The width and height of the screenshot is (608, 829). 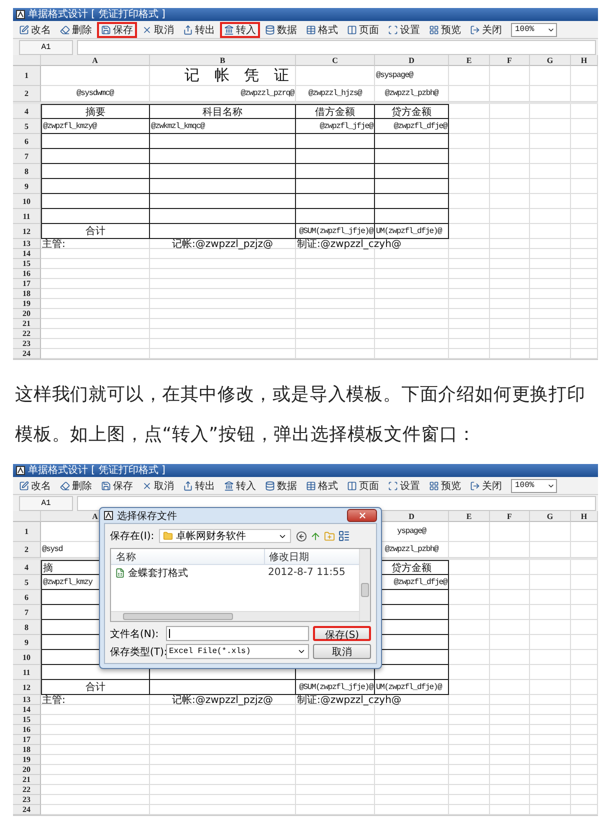 I want to click on column-header: 修改日期, so click(x=287, y=556).